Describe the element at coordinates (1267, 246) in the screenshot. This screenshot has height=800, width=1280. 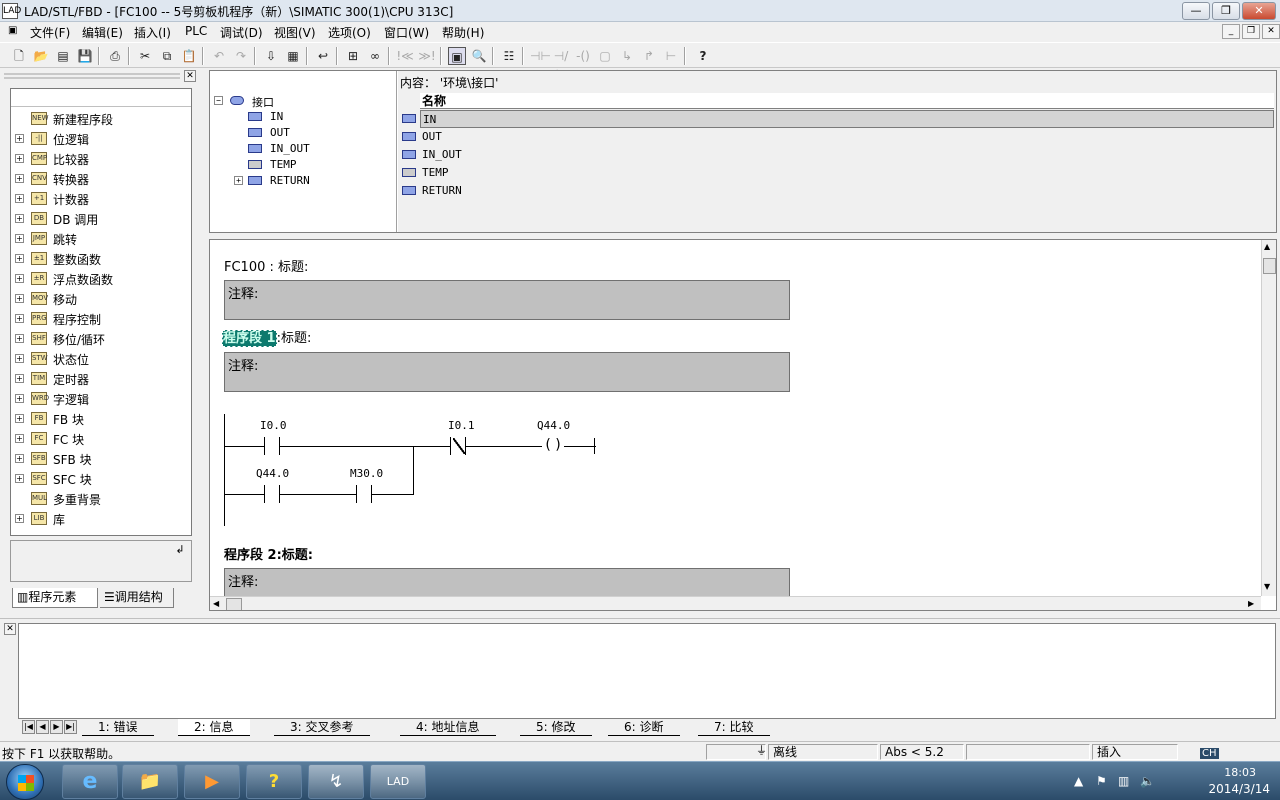
I see `scroll-up-icon: ▲` at that location.